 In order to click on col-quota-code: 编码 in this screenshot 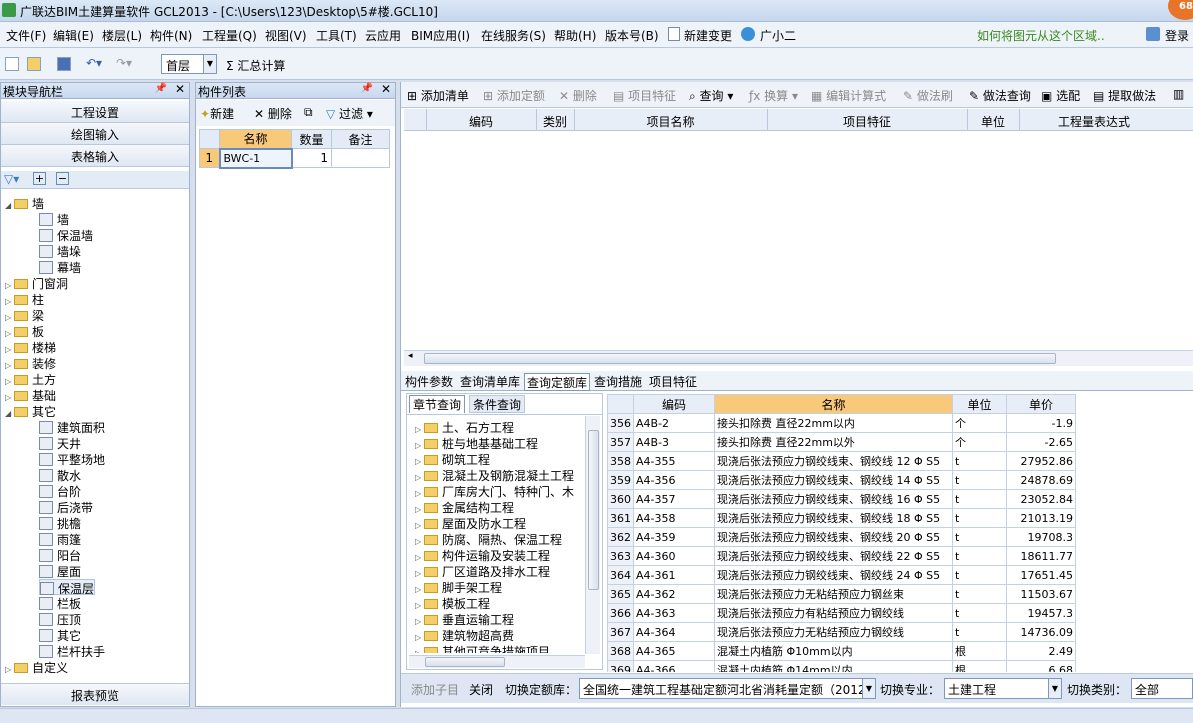, I will do `click(674, 404)`.